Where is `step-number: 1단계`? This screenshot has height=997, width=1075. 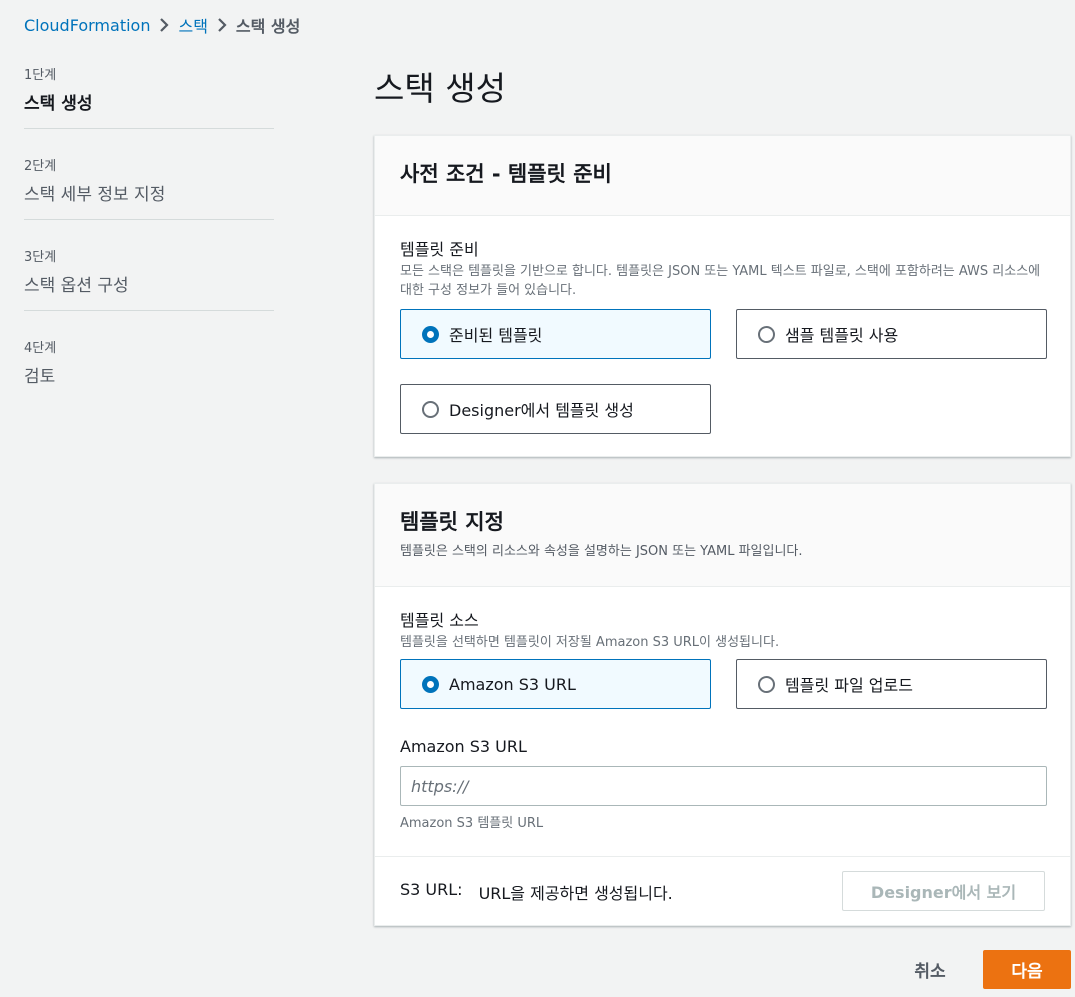
step-number: 1단계 is located at coordinates (40, 75).